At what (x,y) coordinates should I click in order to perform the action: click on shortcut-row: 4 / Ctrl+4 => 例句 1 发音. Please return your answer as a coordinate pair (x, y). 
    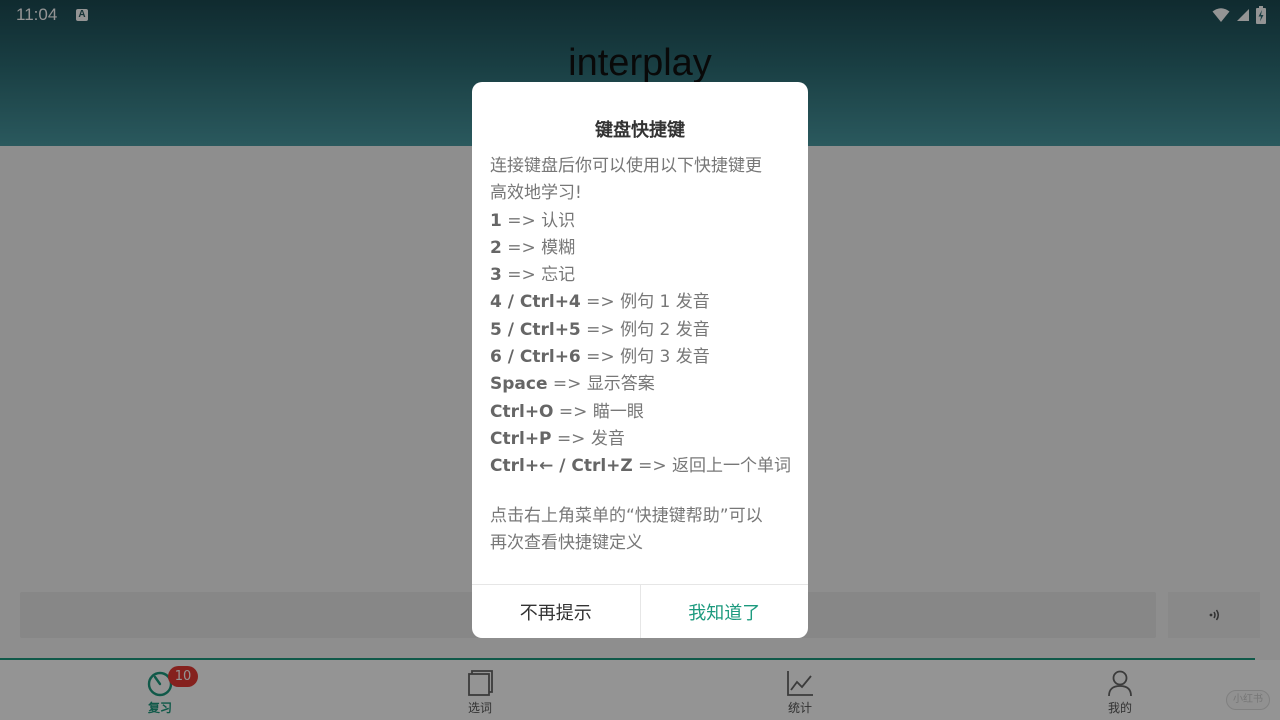
    Looking at the image, I should click on (641, 302).